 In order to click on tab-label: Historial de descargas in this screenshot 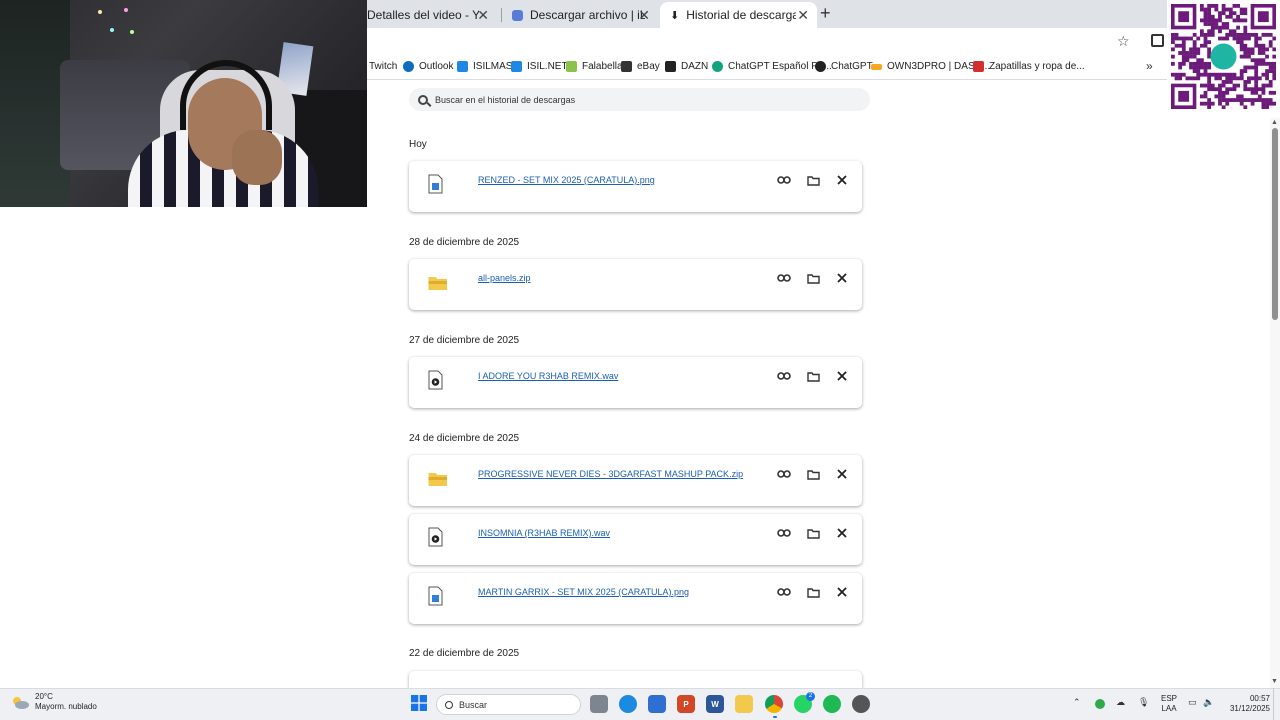, I will do `click(741, 15)`.